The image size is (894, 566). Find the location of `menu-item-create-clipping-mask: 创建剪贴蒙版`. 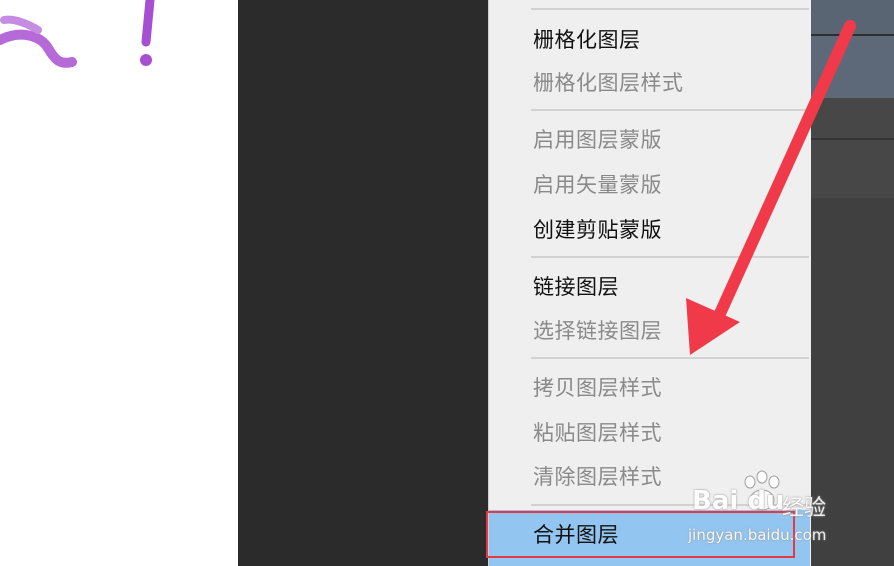

menu-item-create-clipping-mask: 创建剪贴蒙版 is located at coordinates (597, 230).